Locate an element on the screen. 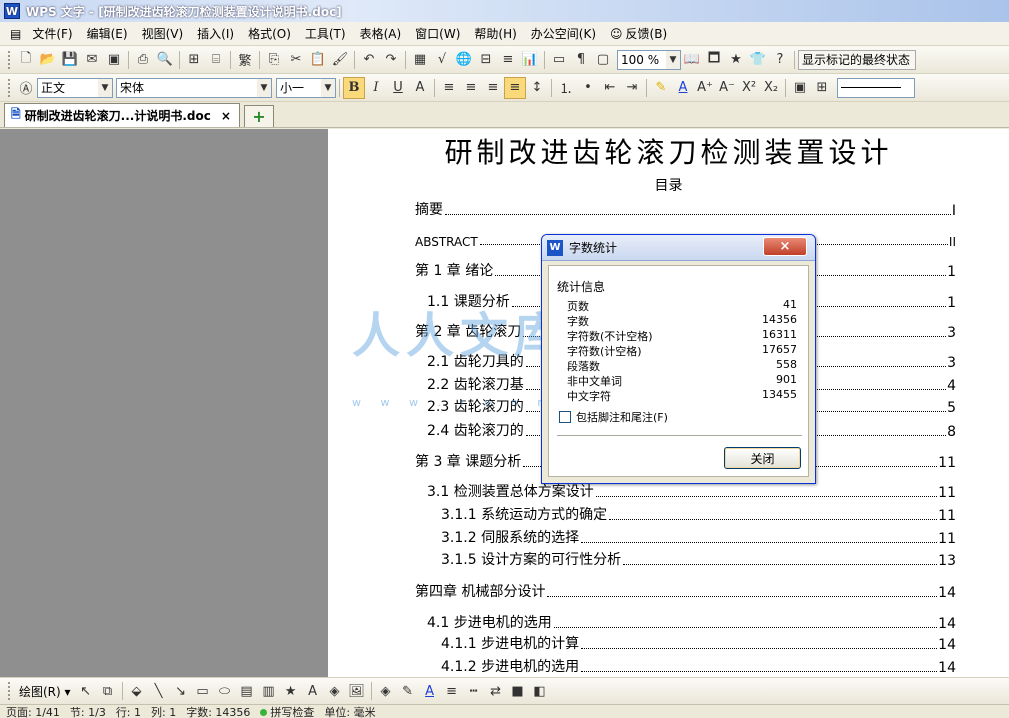 Image resolution: width=1009 pixels, height=718 pixels. decrease-indent-icon: ⇤ is located at coordinates (610, 88).